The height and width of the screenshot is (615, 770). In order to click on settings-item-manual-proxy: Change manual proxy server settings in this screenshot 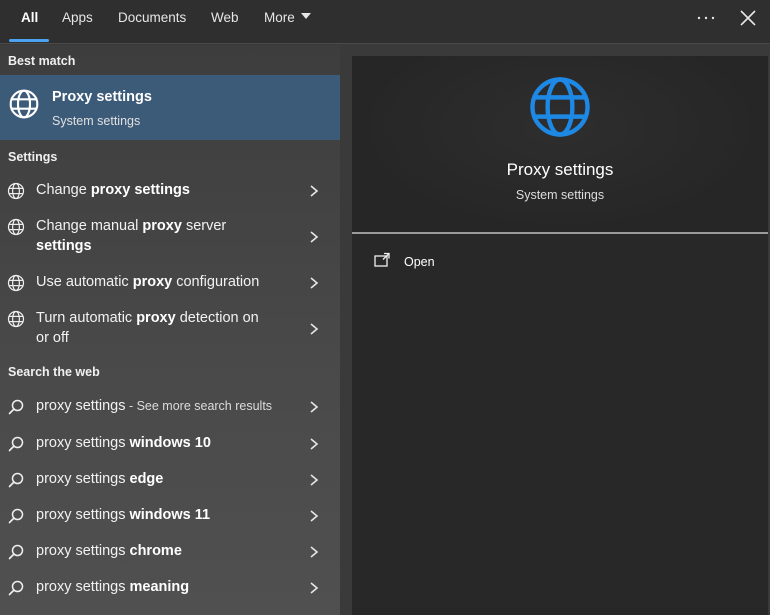, I will do `click(170, 238)`.